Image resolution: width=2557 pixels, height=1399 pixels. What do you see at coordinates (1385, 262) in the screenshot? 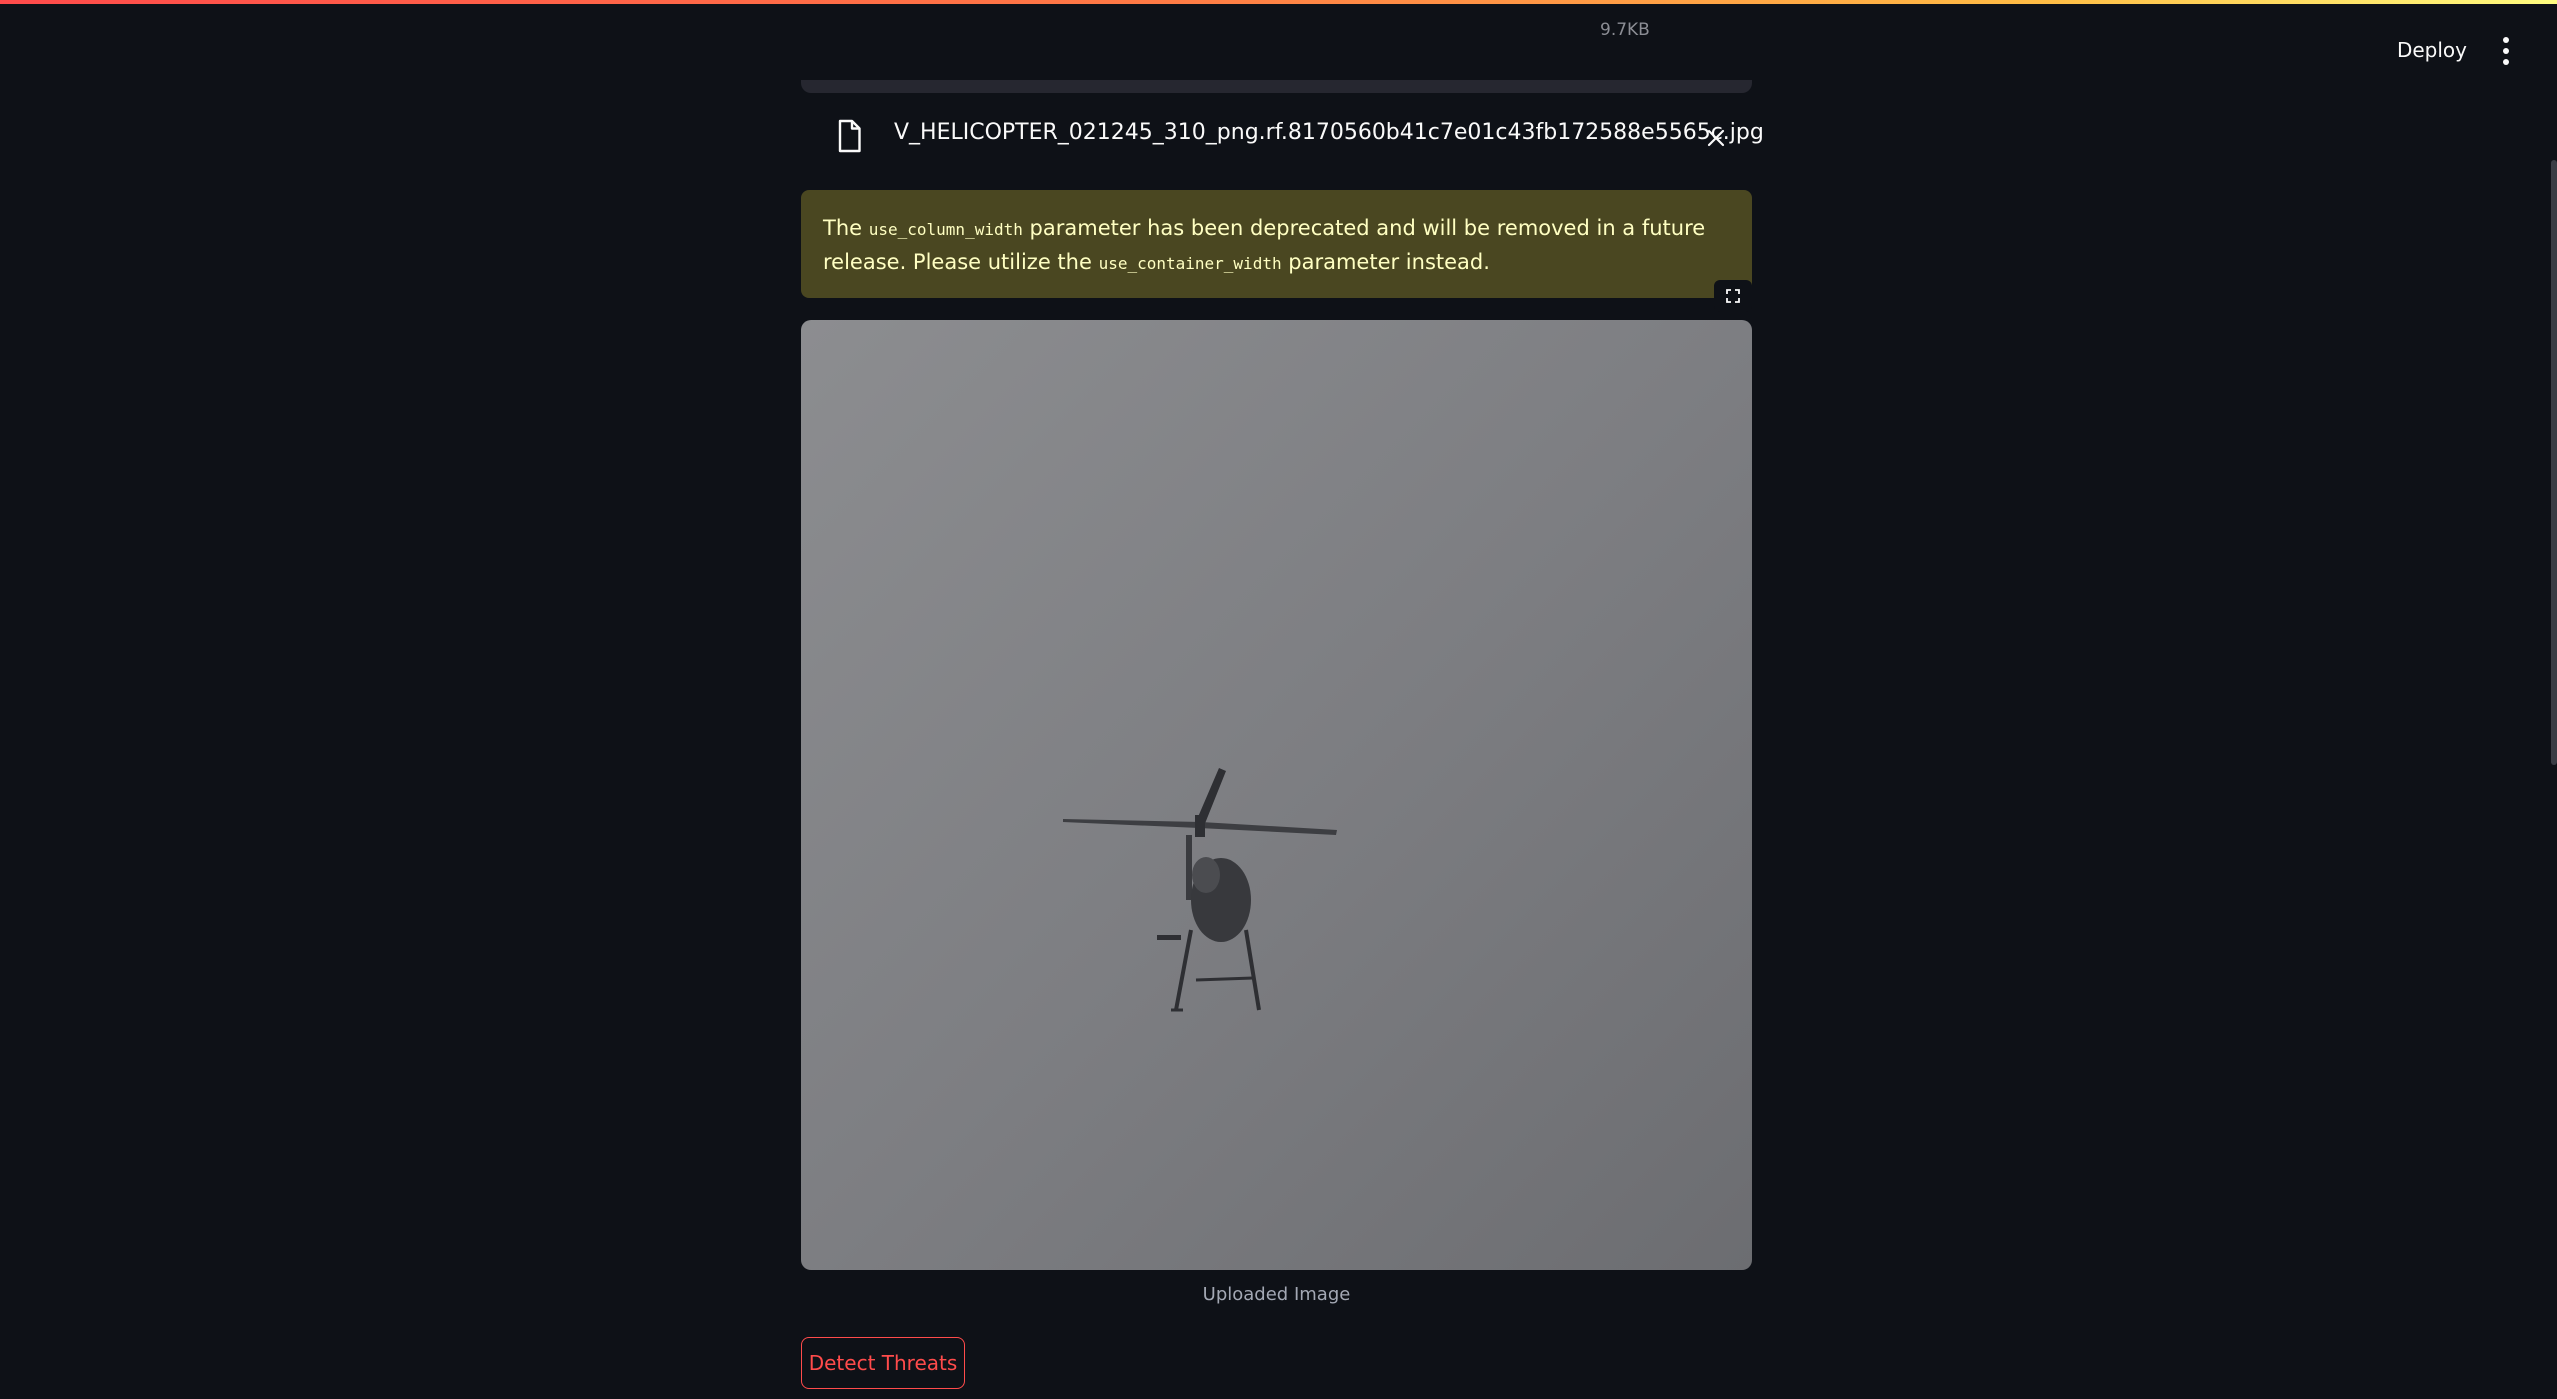
I see `warning-text: parameter instead.` at bounding box center [1385, 262].